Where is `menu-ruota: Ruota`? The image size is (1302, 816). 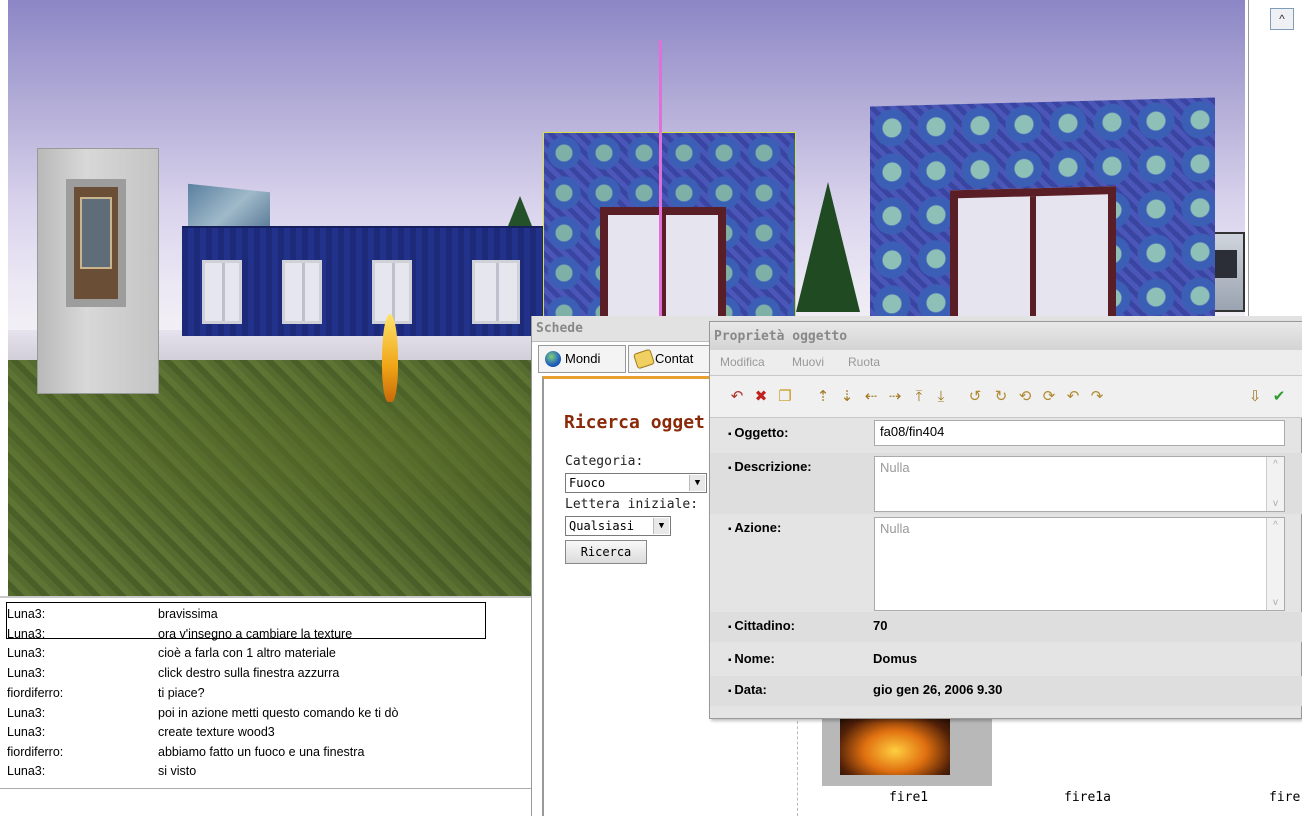 menu-ruota: Ruota is located at coordinates (864, 362).